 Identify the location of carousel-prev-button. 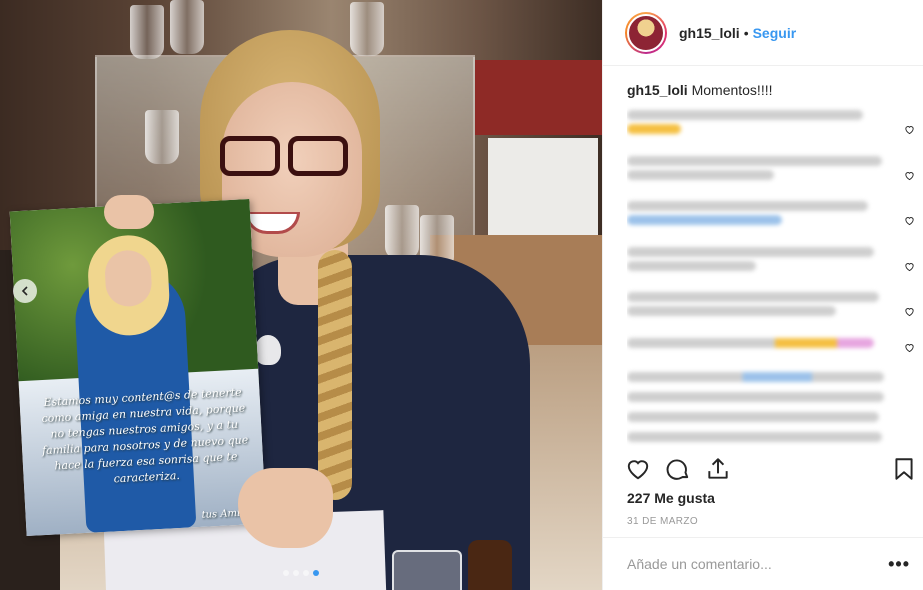
(25, 291).